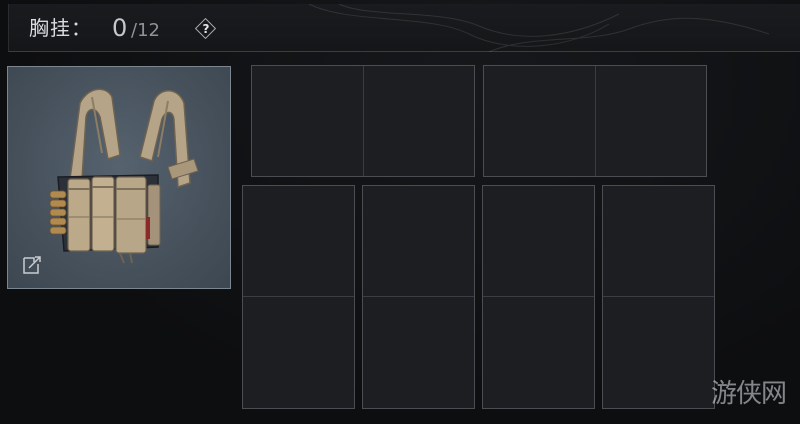 This screenshot has height=424, width=800. What do you see at coordinates (748, 394) in the screenshot?
I see `watermark-logo: 游侠网` at bounding box center [748, 394].